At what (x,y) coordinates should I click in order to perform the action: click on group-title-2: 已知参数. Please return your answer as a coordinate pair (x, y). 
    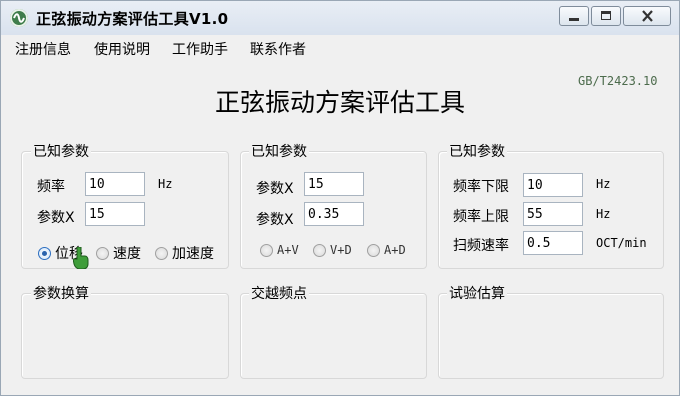
    Looking at the image, I should click on (279, 151).